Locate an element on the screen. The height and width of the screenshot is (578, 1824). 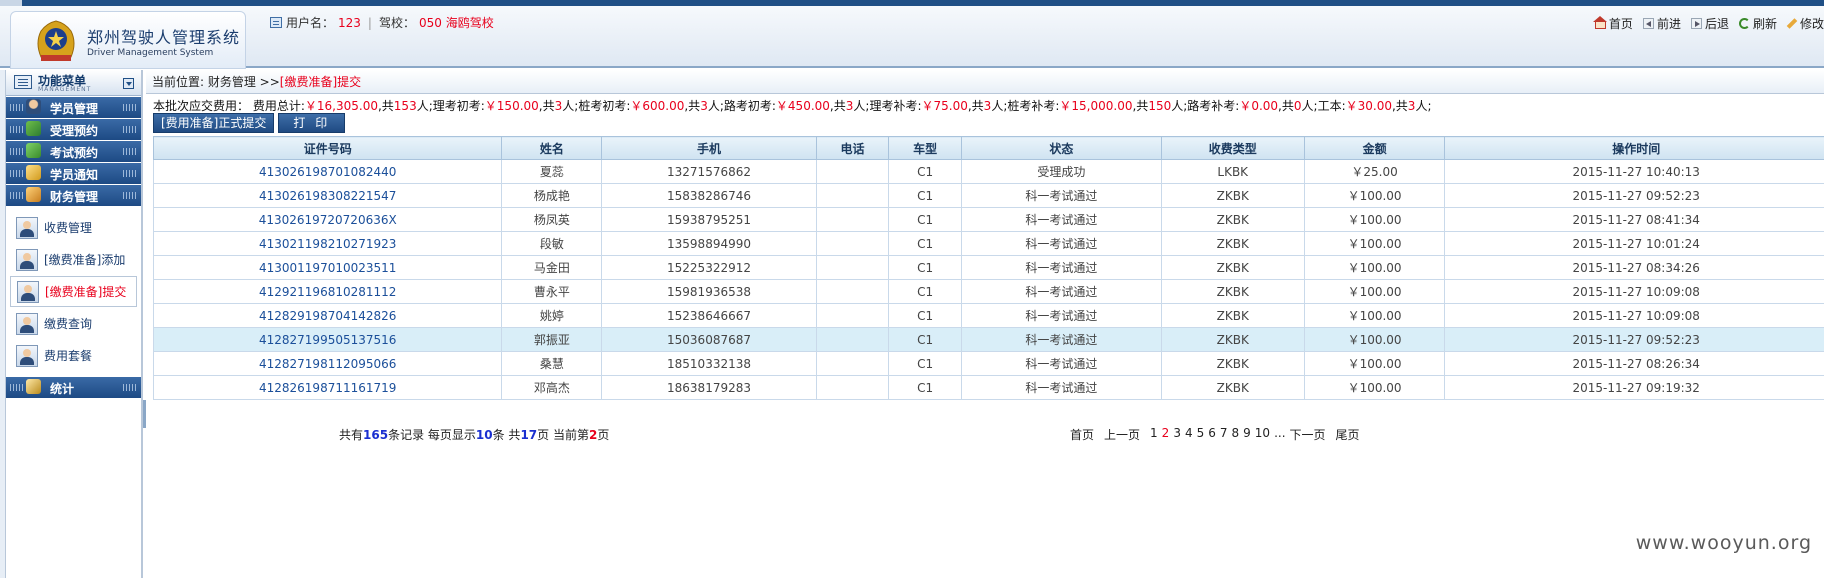
next-page-link: 下一页 is located at coordinates (1308, 434).